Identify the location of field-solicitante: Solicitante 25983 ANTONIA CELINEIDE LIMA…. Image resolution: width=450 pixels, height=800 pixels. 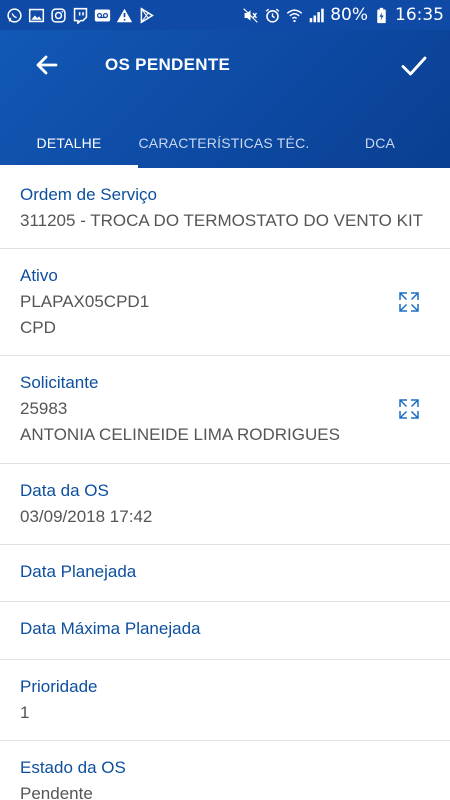
(225, 410).